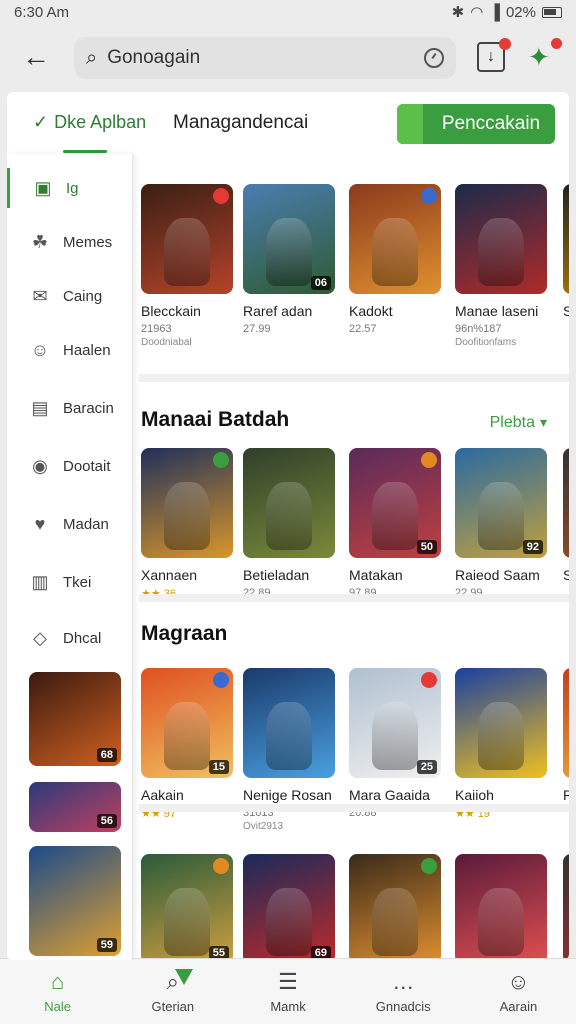 Image resolution: width=576 pixels, height=1024 pixels. What do you see at coordinates (497, 575) in the screenshot?
I see `game-title: Raieod Saam` at bounding box center [497, 575].